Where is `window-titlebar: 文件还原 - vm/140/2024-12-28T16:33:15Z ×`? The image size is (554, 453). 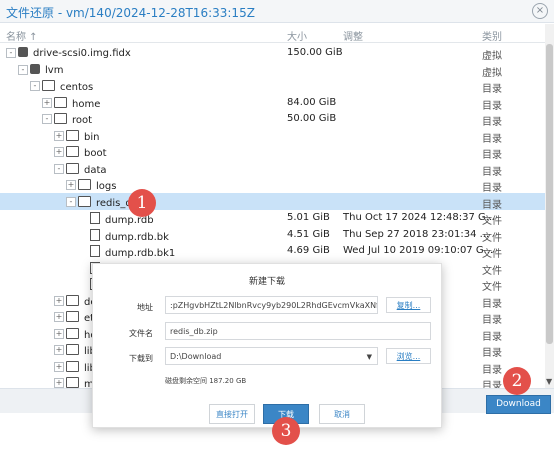 window-titlebar: 文件还原 - vm/140/2024-12-28T16:33:15Z × is located at coordinates (277, 11).